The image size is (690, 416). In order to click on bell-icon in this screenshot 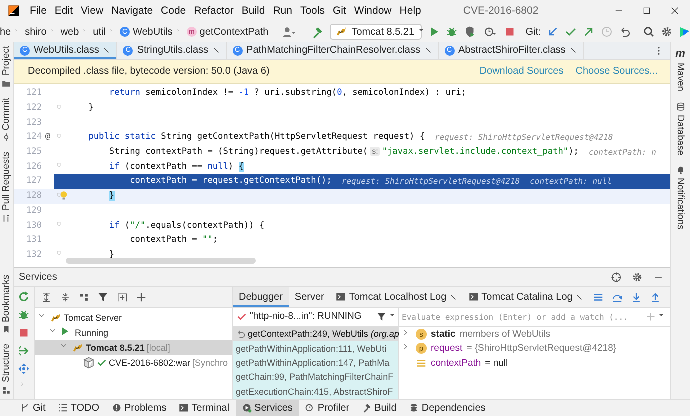, I will do `click(681, 170)`.